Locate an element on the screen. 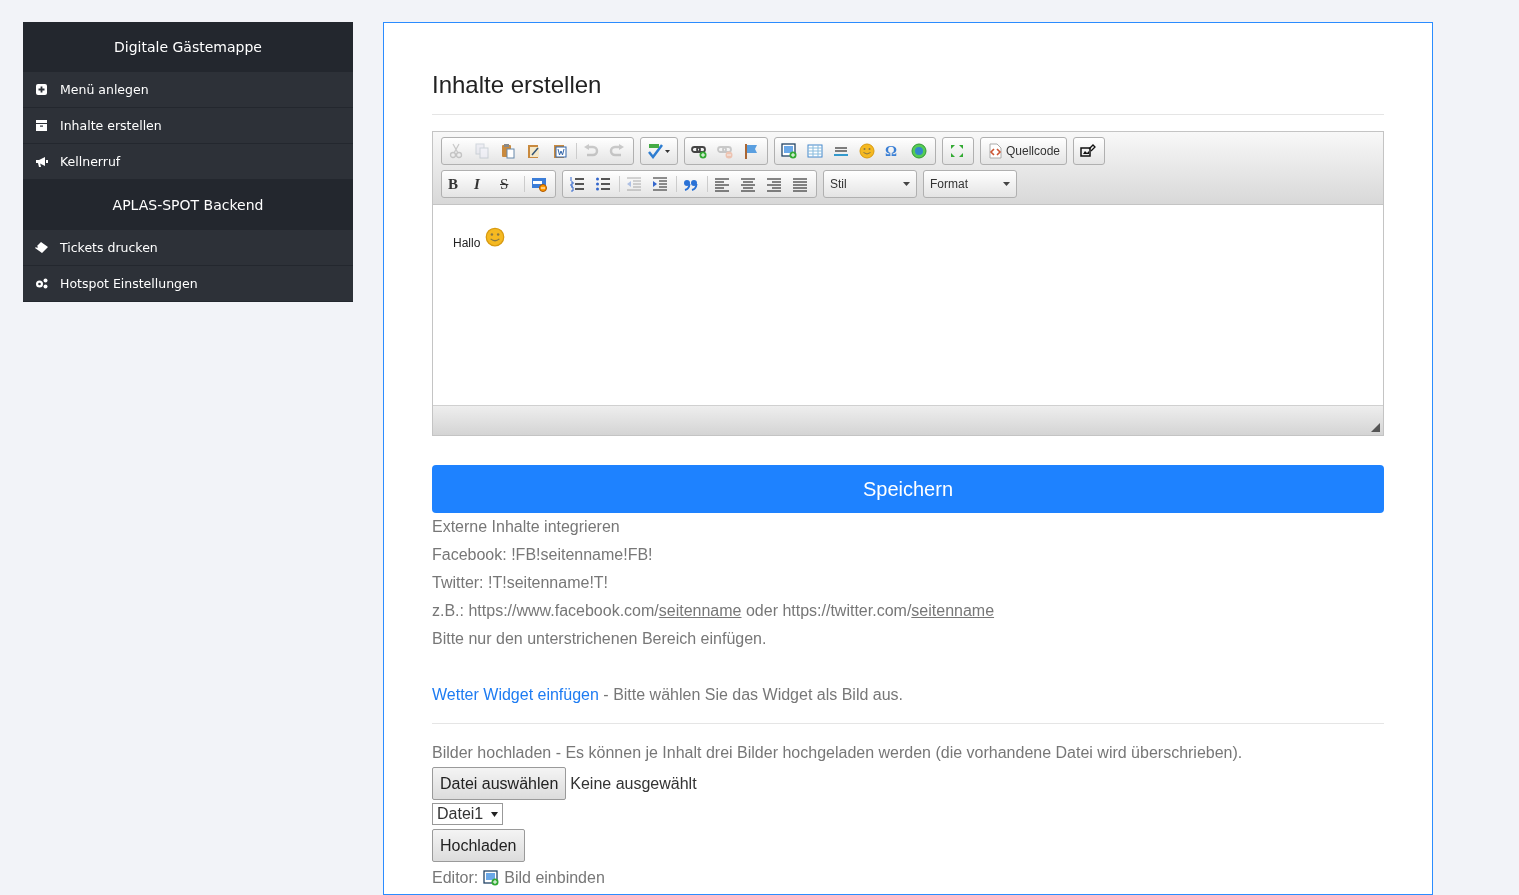 This screenshot has width=1519, height=895. toolbar-button: S is located at coordinates (509, 184).